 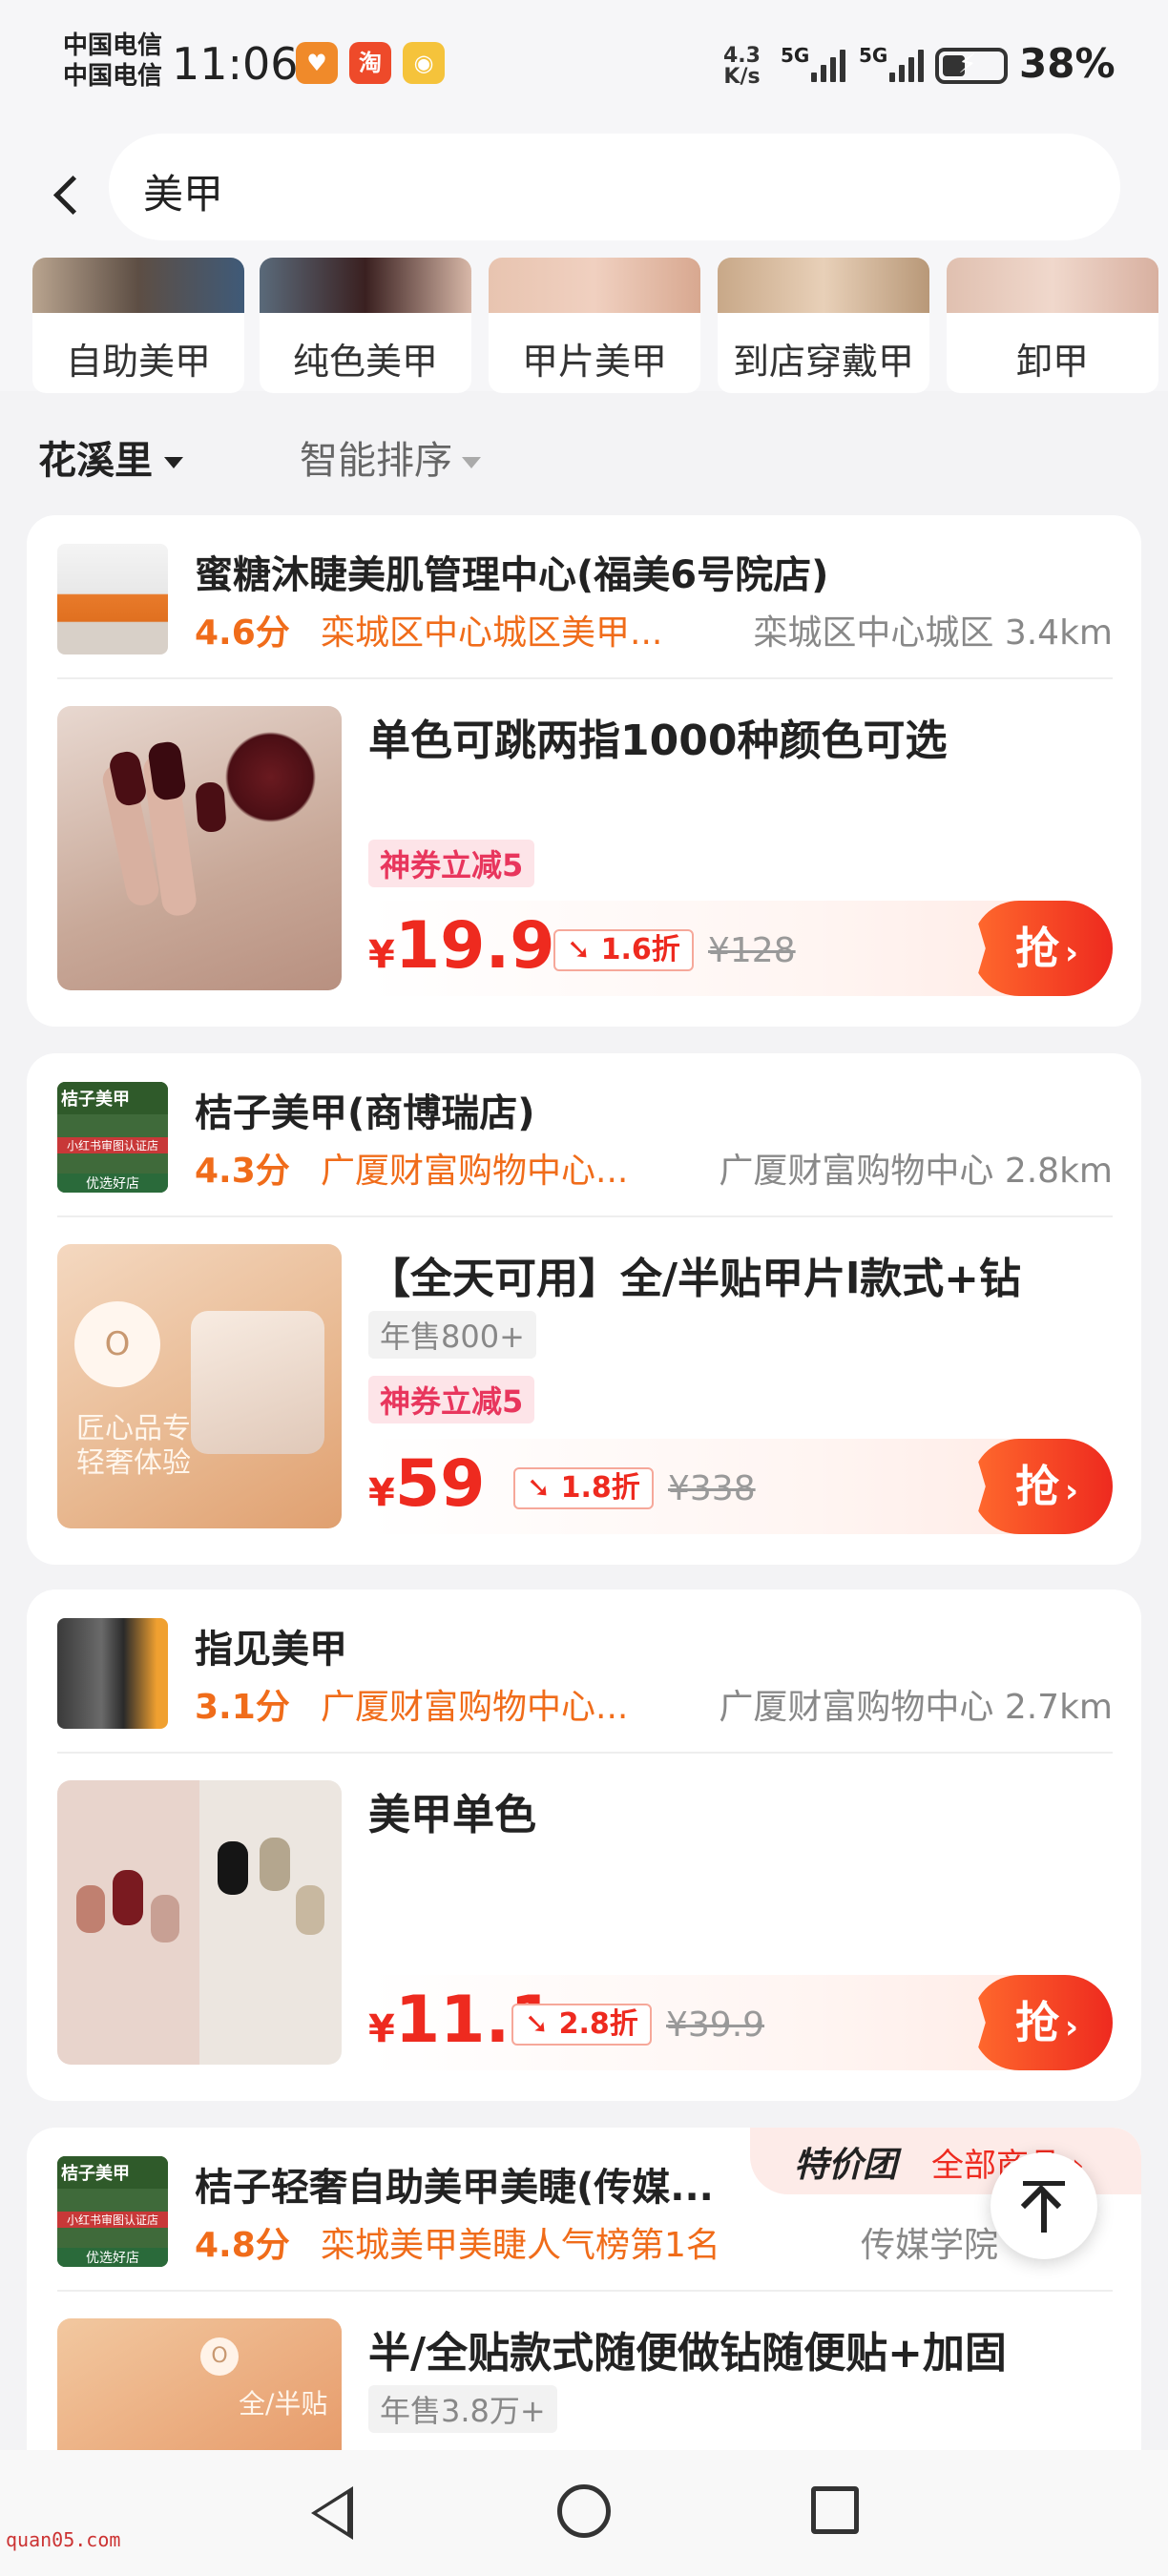 I want to click on shop-meta: 3.1分 广厦财富购物中心... 广厦财富购物中心 2.7km, so click(x=654, y=1703).